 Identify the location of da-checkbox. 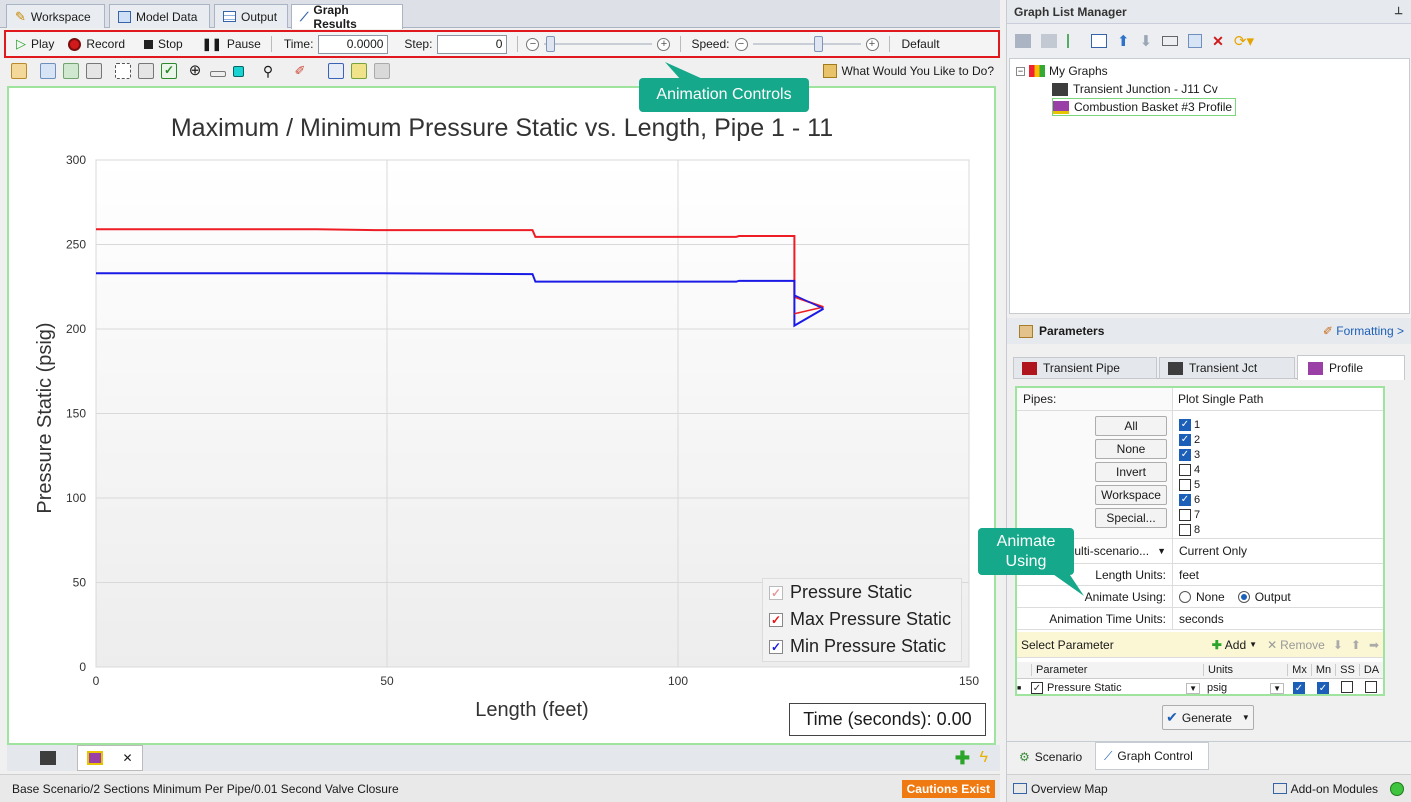
(1371, 686).